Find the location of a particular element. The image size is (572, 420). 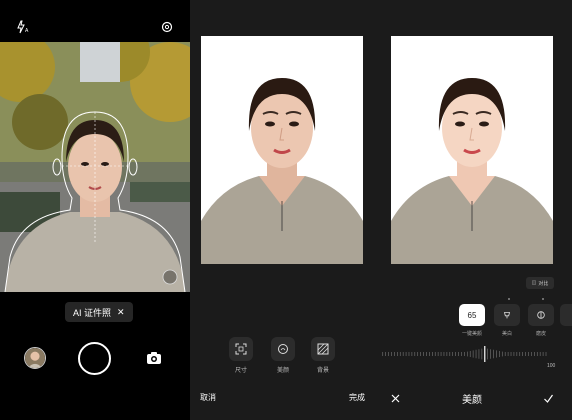

beauty-option-label: 美白 is located at coordinates (506, 334).